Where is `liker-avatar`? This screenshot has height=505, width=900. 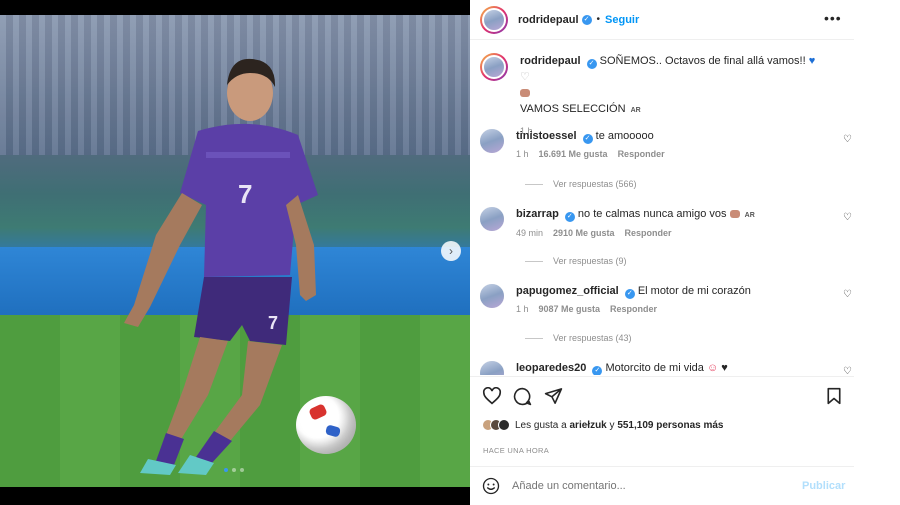
liker-avatar is located at coordinates (504, 425).